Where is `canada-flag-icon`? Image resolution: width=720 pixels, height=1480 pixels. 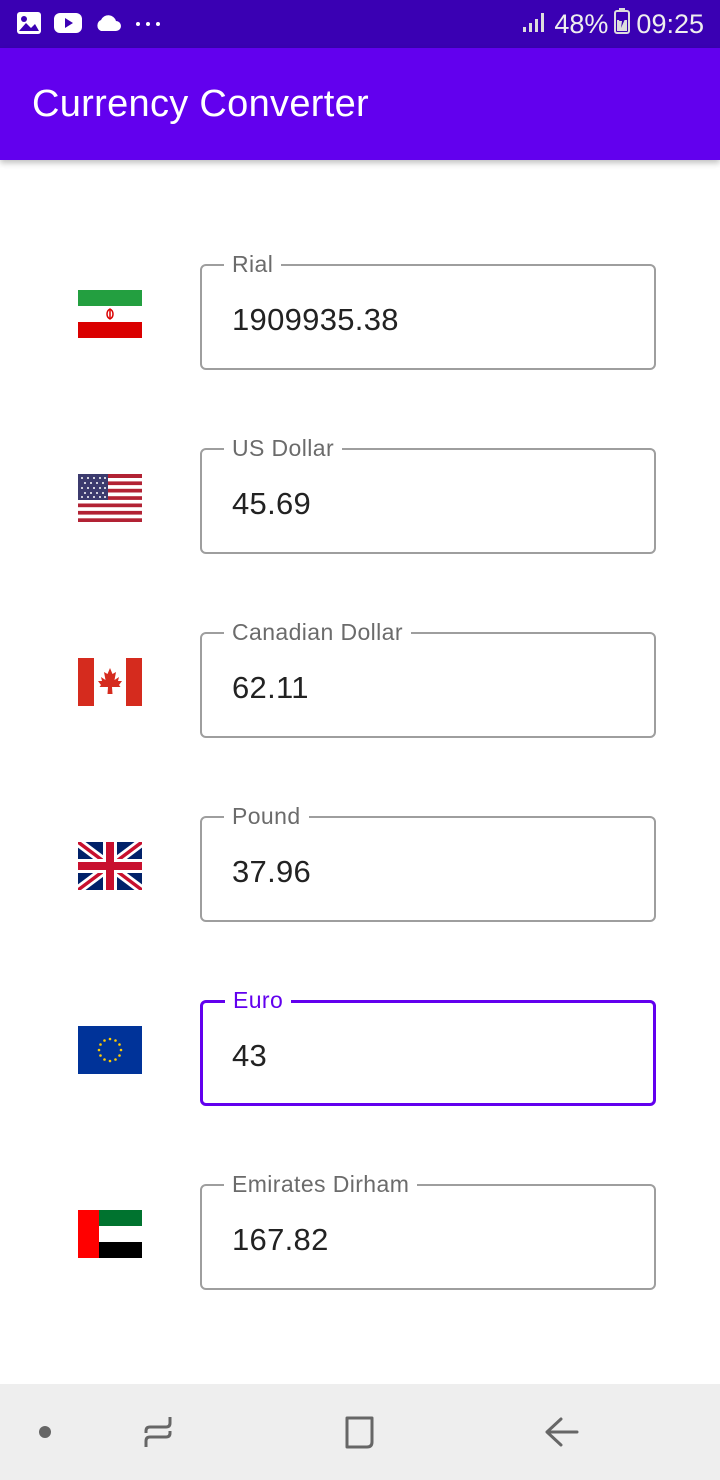 canada-flag-icon is located at coordinates (110, 682).